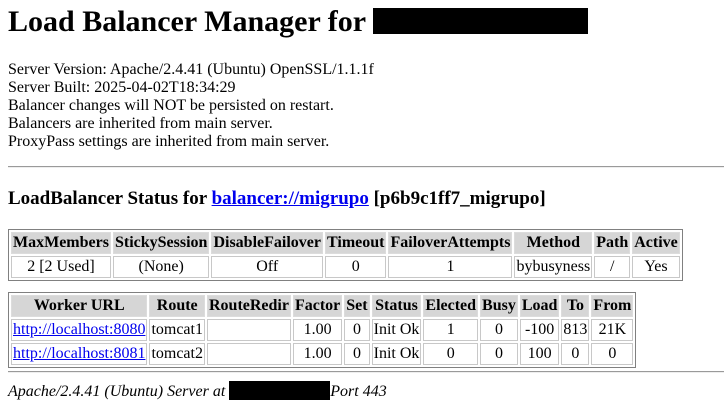 This screenshot has width=724, height=412. I want to click on to-cell: 0, so click(575, 354).